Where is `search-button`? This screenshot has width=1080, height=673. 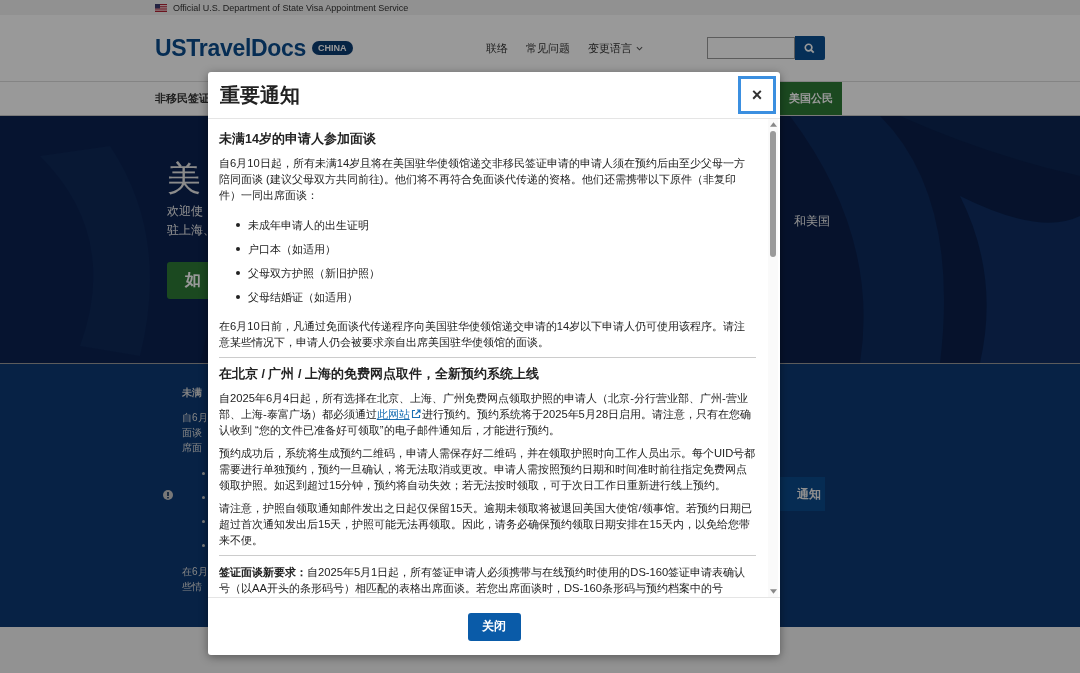 search-button is located at coordinates (809, 48).